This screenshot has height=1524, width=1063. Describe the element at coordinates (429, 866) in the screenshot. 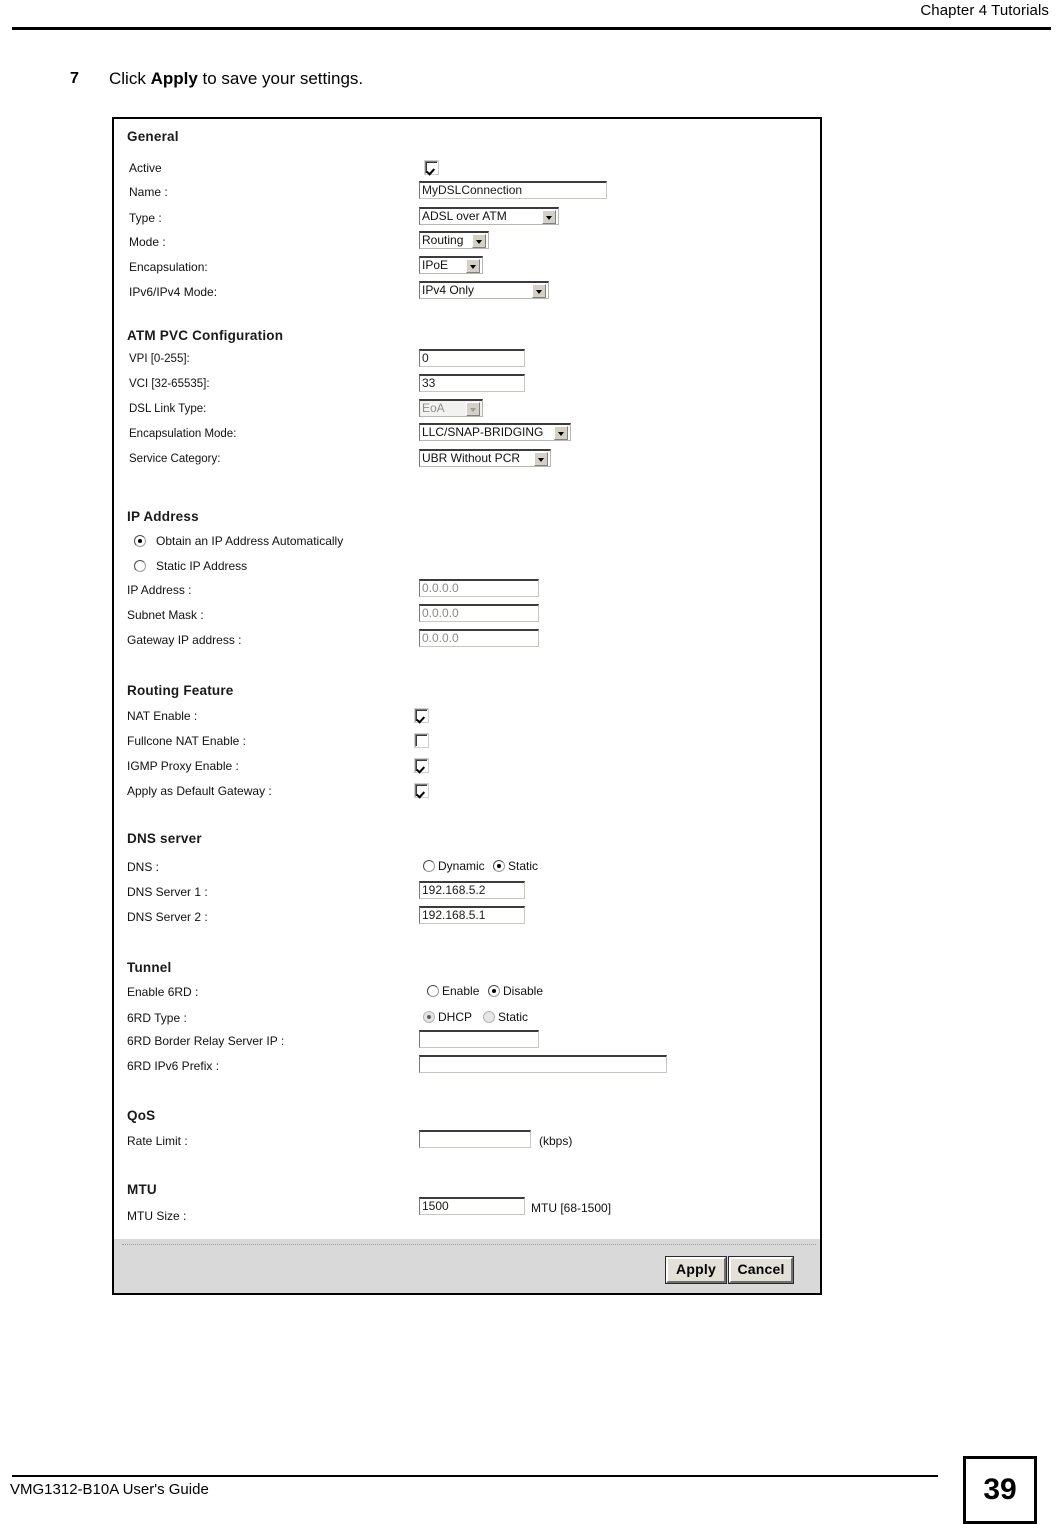

I see `radio-dns-dynamic` at that location.